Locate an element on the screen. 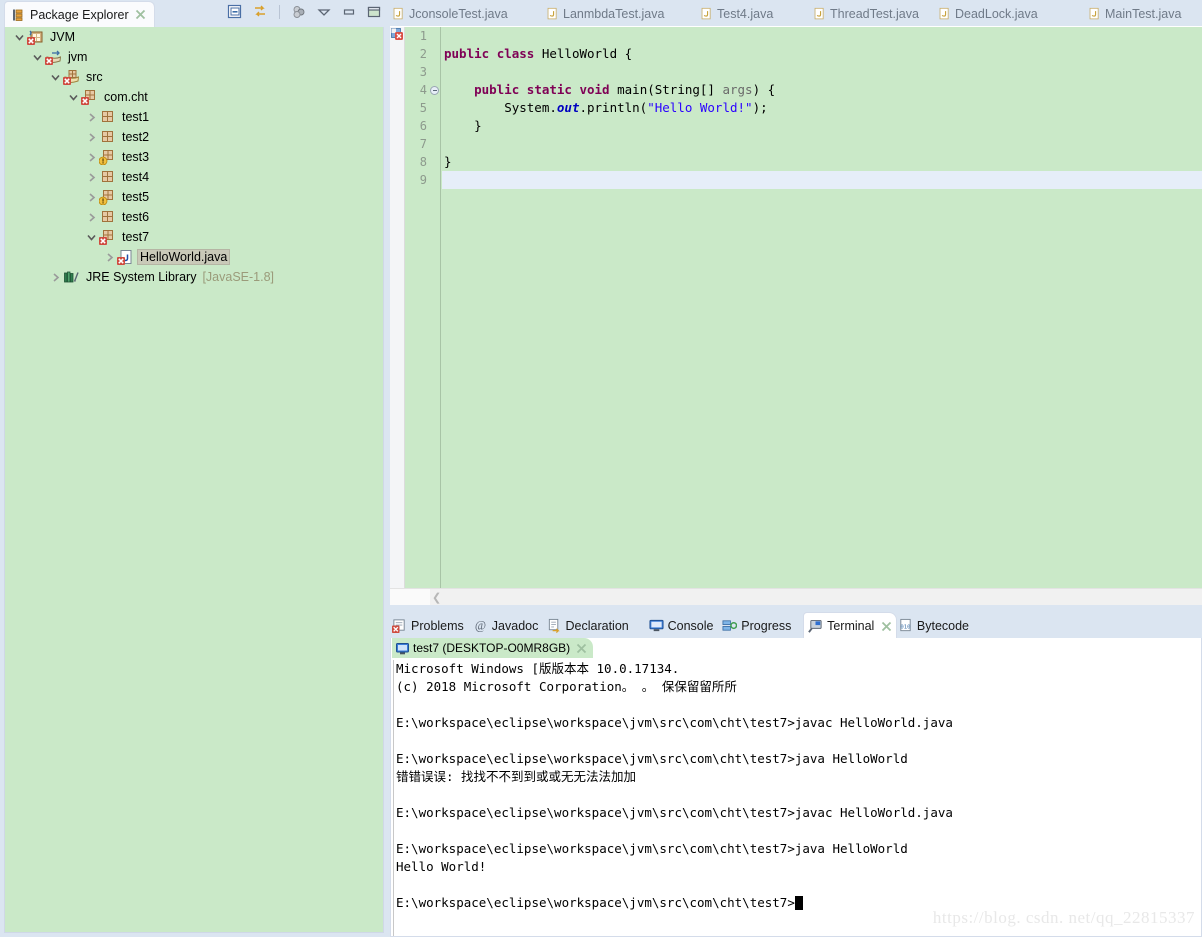  bottom-tab-javadoc: @ Javadoc is located at coordinates (506, 625).